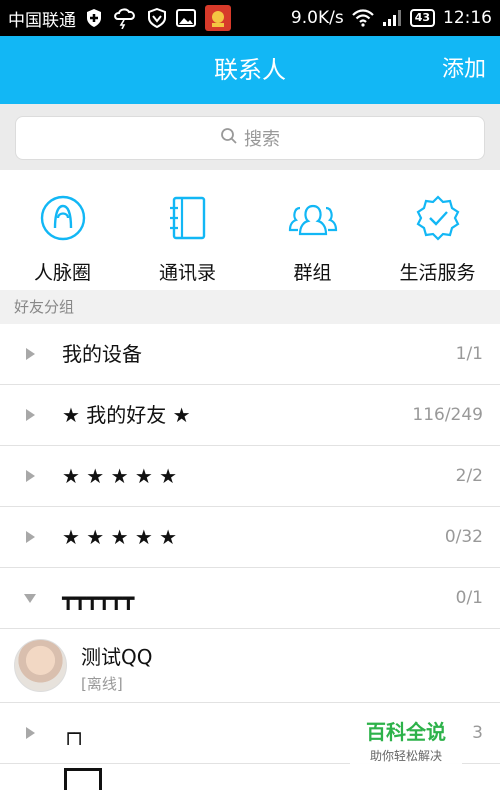 This screenshot has height=790, width=500. I want to click on group-name: 我的设备, so click(102, 354).